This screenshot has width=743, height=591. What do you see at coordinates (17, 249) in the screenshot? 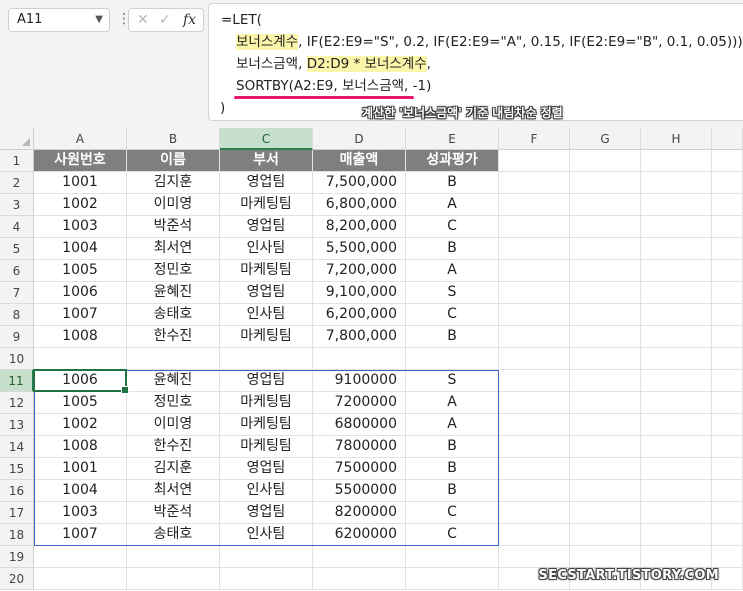
I see `row-header-5: 5` at bounding box center [17, 249].